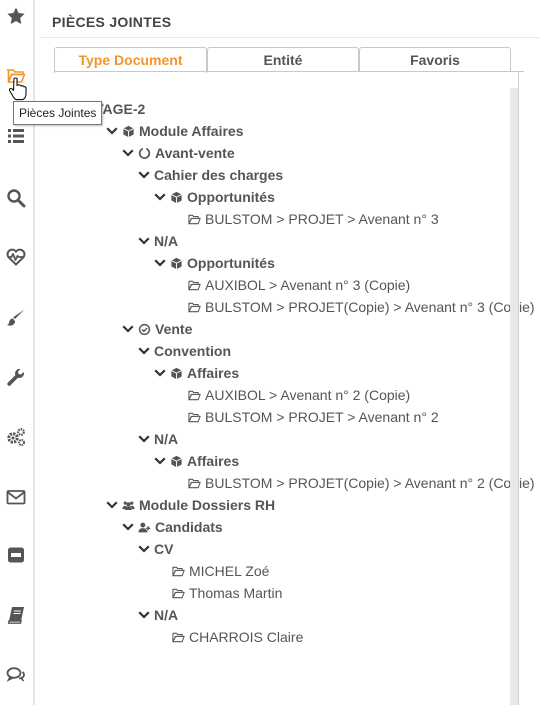  Describe the element at coordinates (192, 351) in the screenshot. I see `tree-node-label: Convention` at that location.